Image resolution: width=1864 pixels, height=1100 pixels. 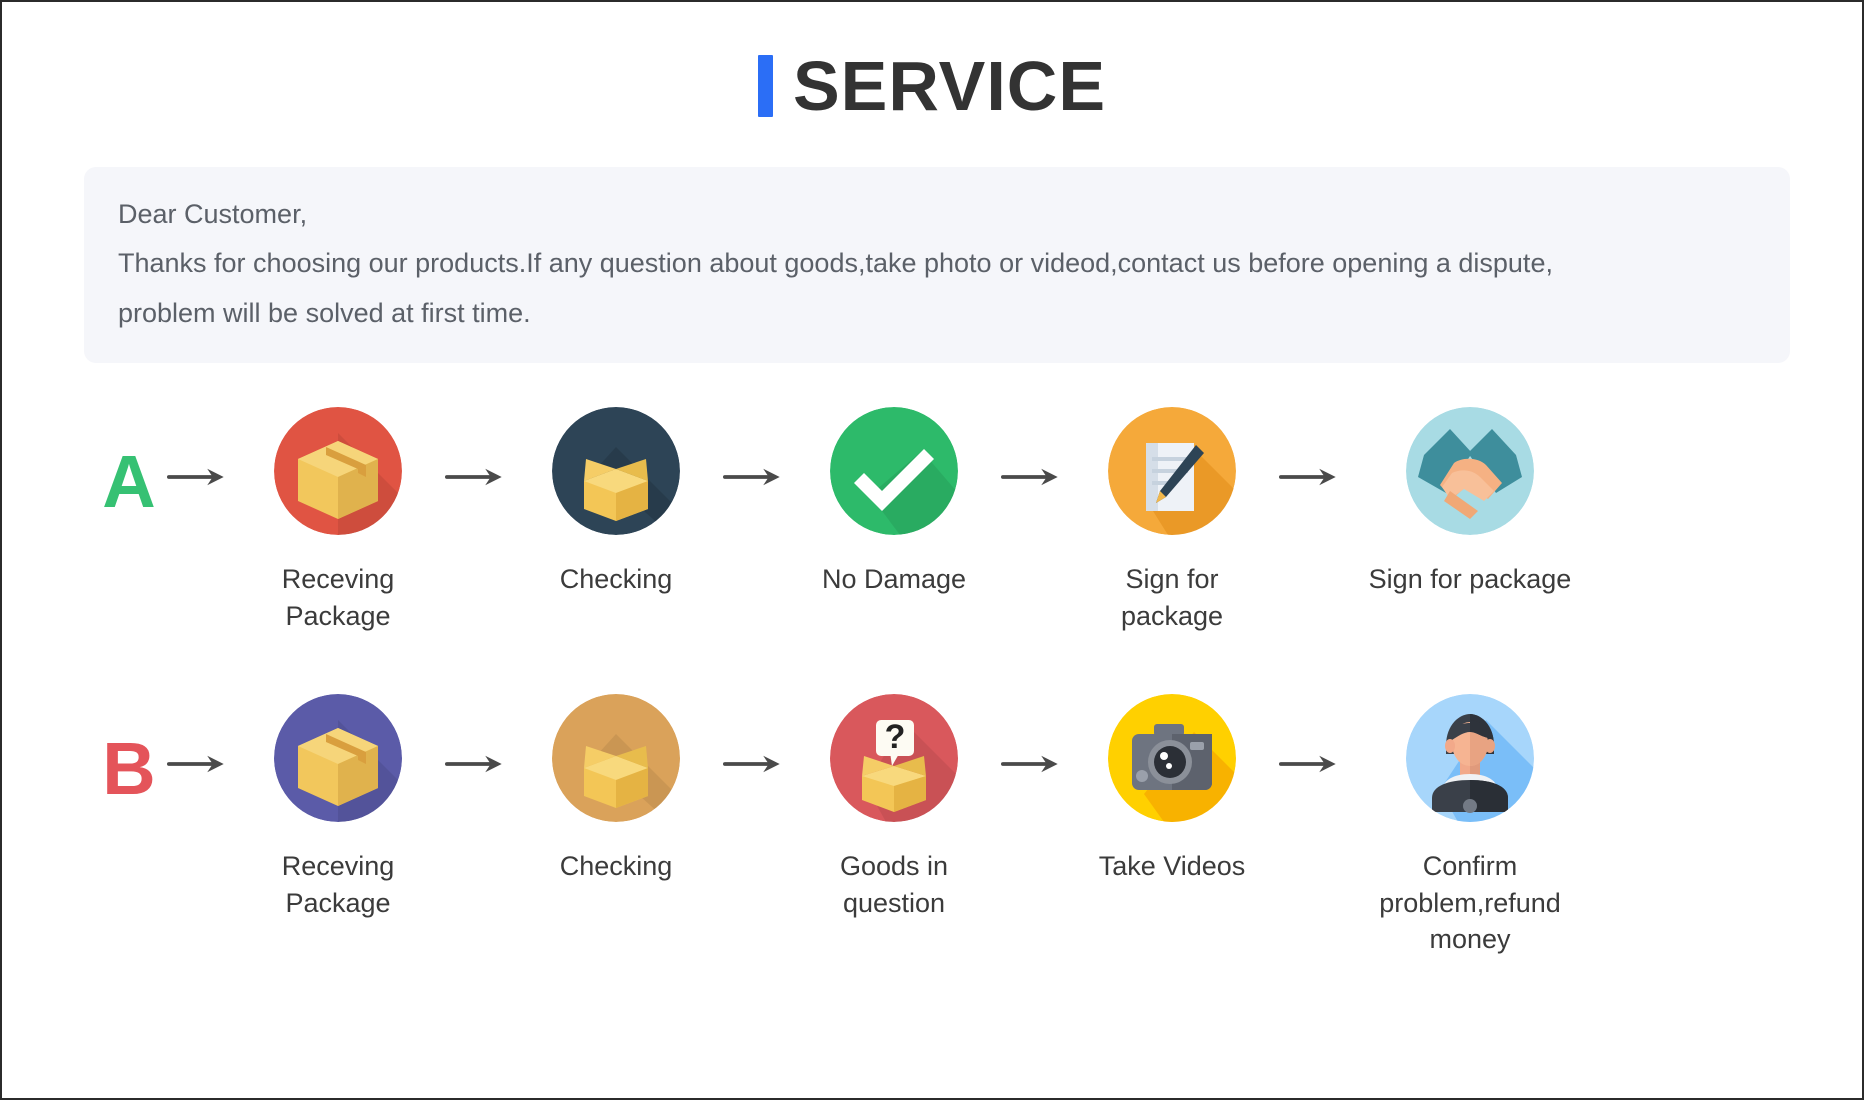 I want to click on step-a-4: Sign for package, so click(x=1172, y=520).